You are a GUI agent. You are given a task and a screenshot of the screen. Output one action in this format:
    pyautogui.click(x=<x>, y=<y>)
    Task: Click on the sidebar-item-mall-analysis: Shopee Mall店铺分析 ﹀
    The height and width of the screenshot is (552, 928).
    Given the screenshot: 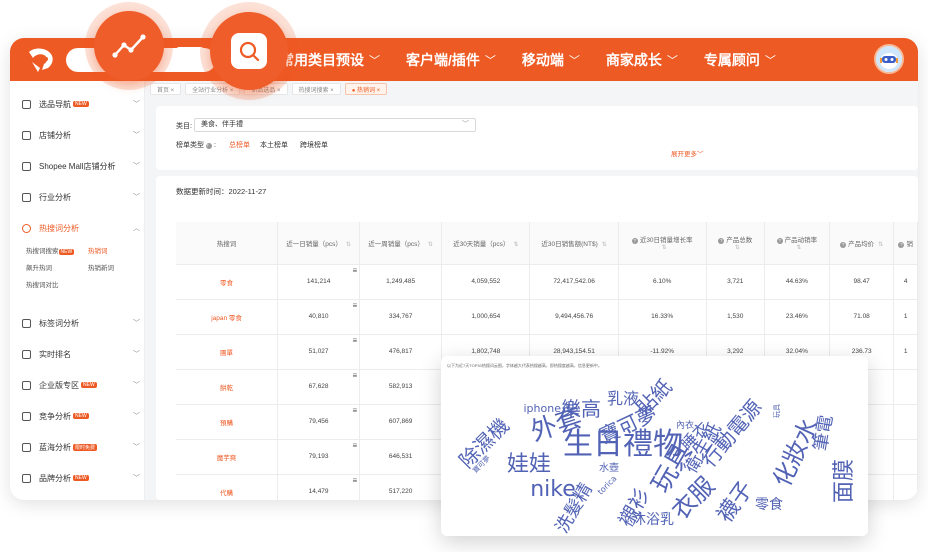 What is the action you would take?
    pyautogui.click(x=81, y=166)
    